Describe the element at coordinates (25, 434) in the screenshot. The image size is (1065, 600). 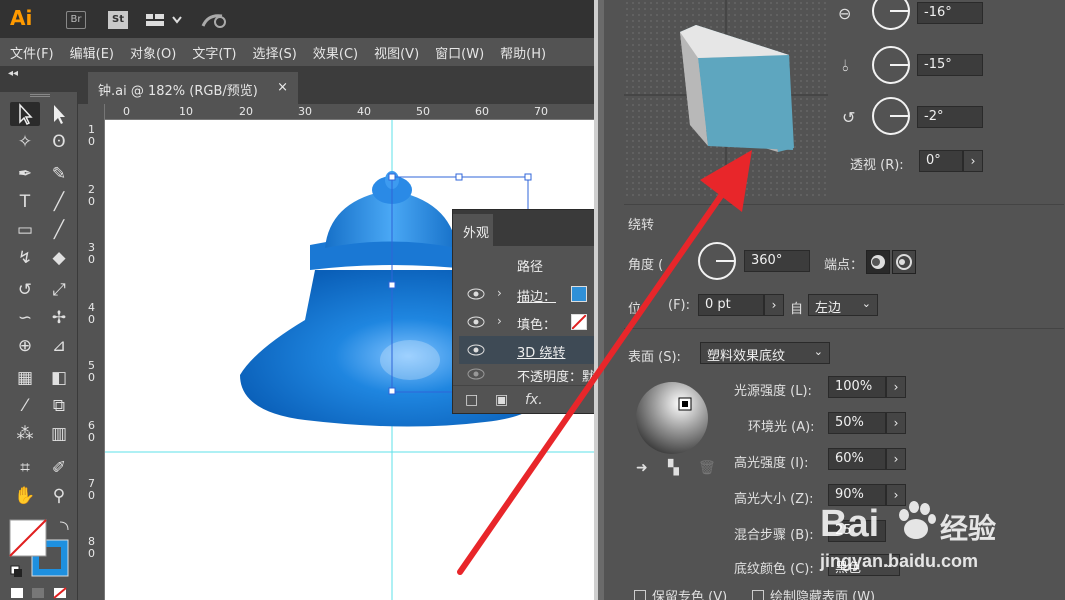
I see `symbol-sprayer-tool-icon: ⁂` at that location.